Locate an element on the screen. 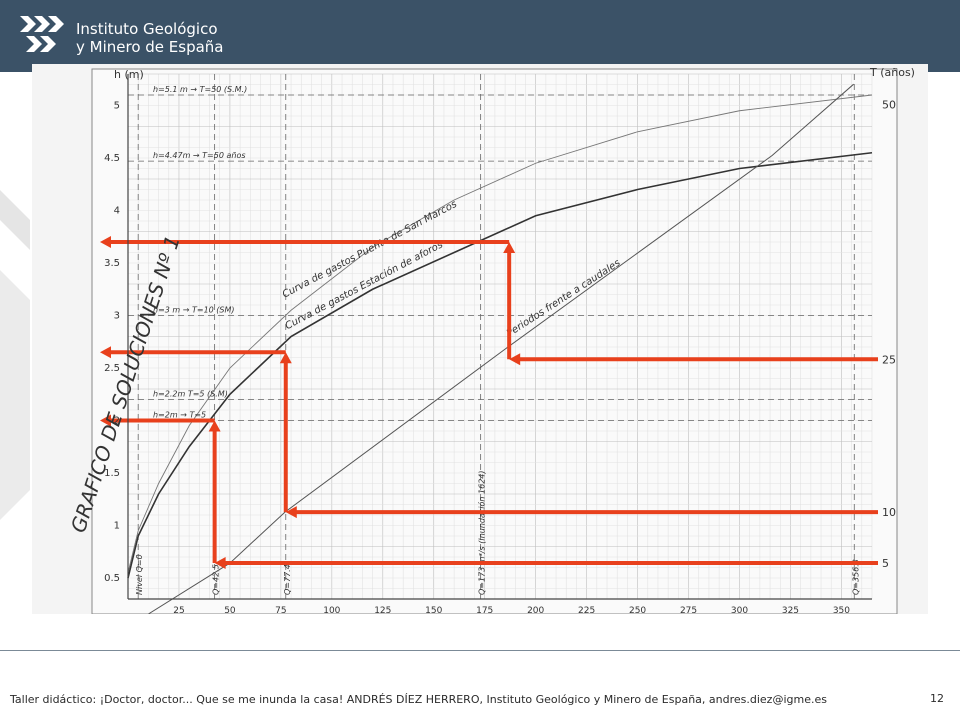  footer-divider is located at coordinates (480, 650).